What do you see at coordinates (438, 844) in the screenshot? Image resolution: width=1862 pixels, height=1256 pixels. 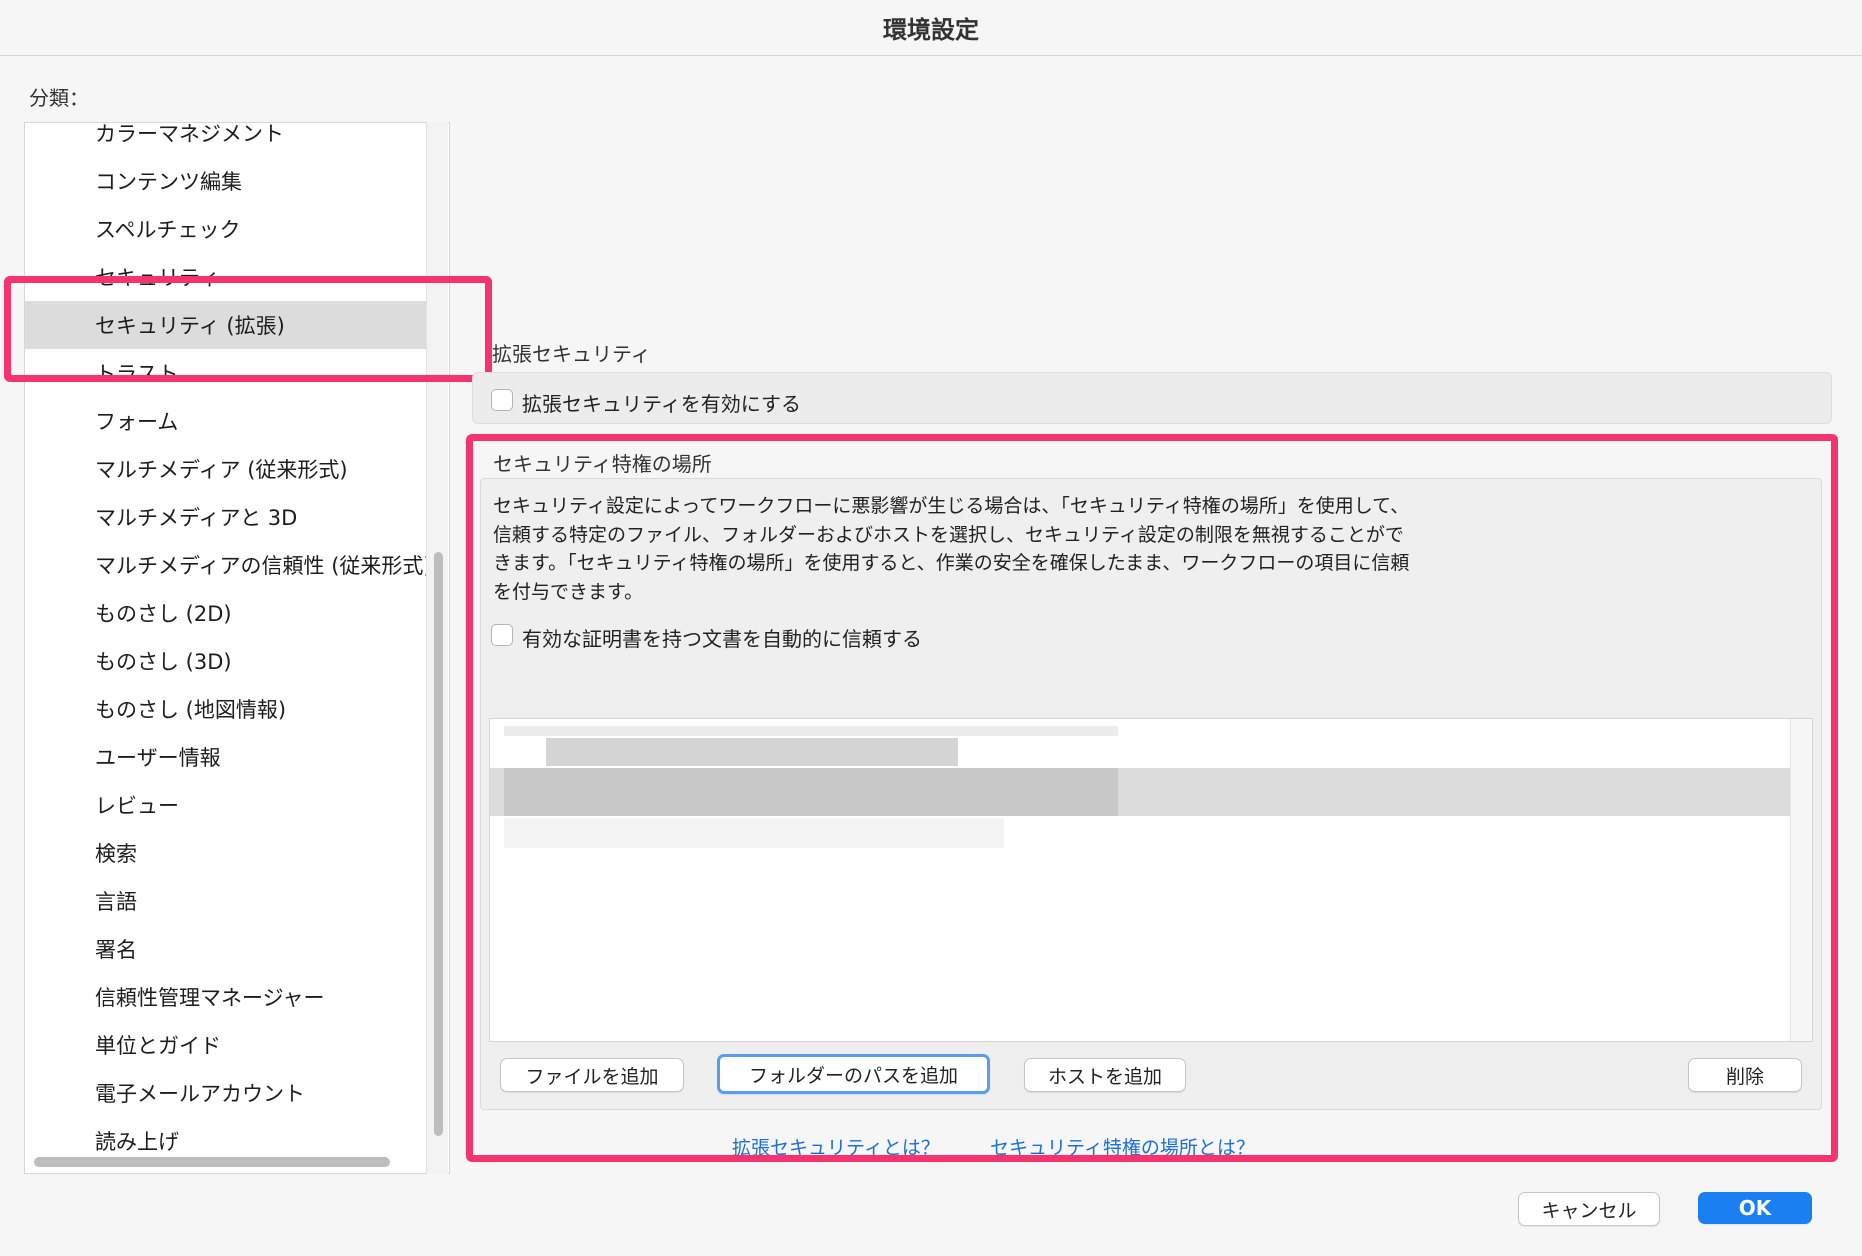 I see `sidebar-vertical-scroll-thumb` at bounding box center [438, 844].